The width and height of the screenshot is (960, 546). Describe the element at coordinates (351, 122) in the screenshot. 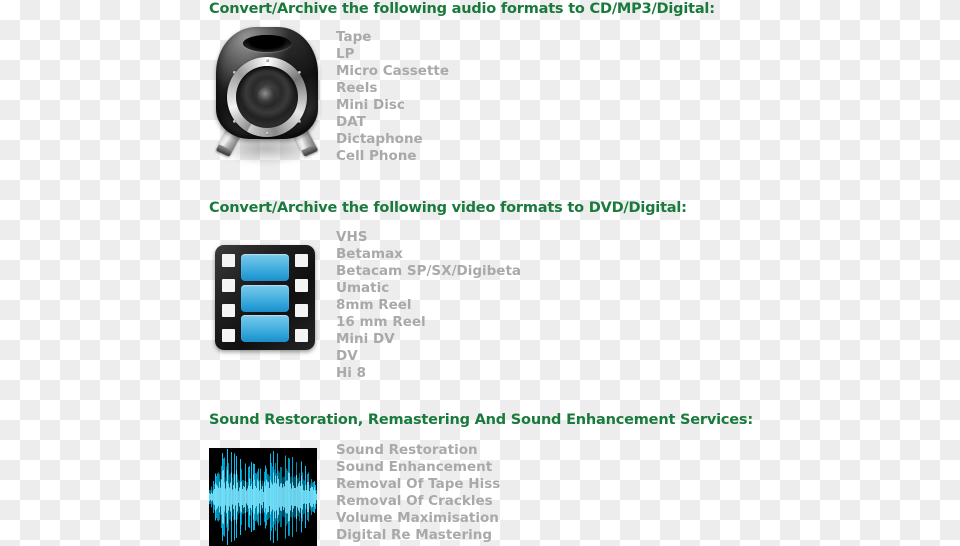

I see `list-item: DAT` at that location.